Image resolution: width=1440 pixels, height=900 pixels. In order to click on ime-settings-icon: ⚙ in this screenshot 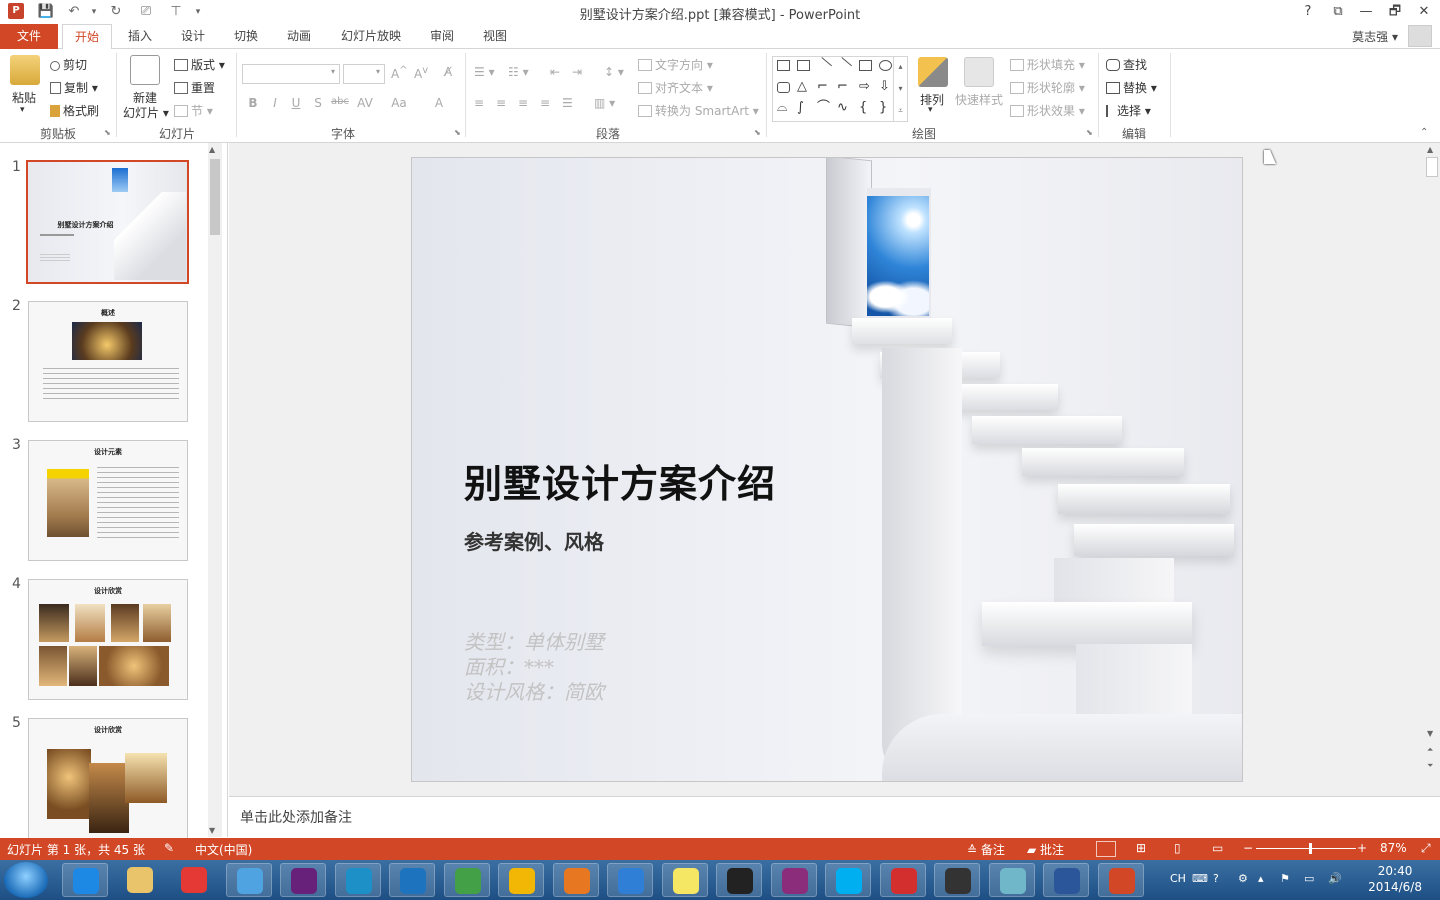, I will do `click(1243, 878)`.